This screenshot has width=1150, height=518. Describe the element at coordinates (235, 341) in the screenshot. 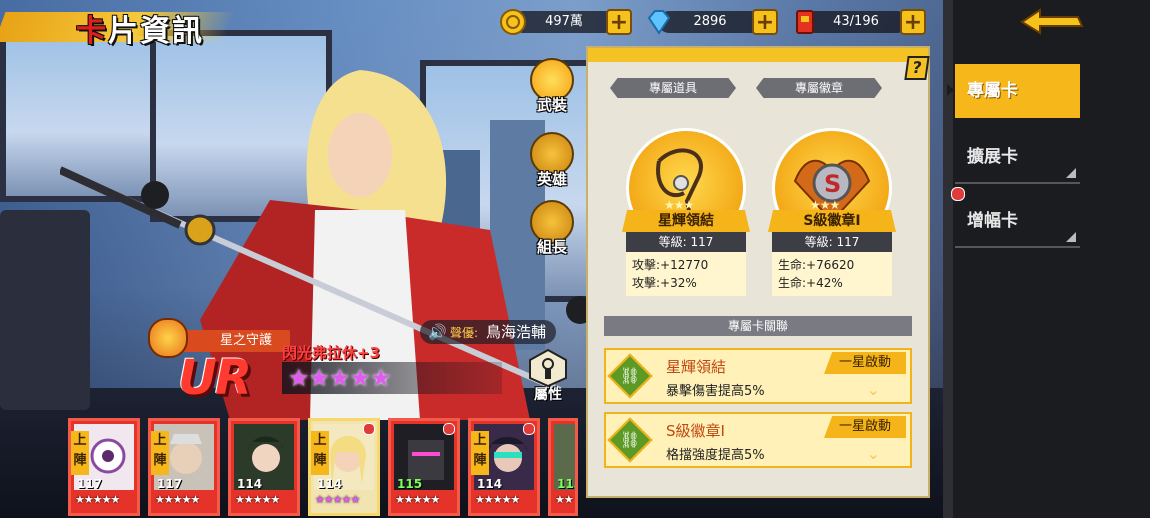

I see `faction-tag: 星之守護` at that location.